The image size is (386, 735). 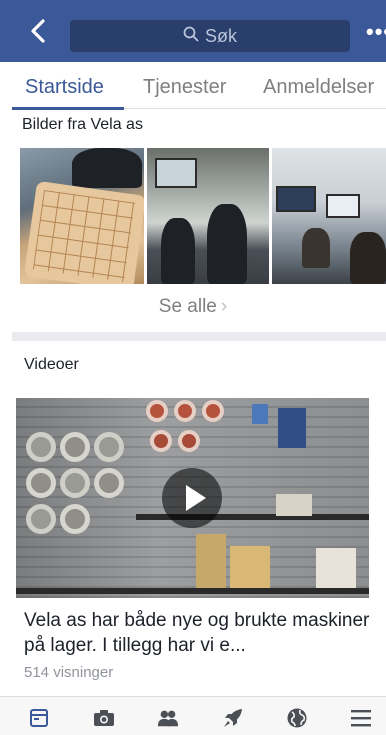 What do you see at coordinates (297, 718) in the screenshot?
I see `globe-icon` at bounding box center [297, 718].